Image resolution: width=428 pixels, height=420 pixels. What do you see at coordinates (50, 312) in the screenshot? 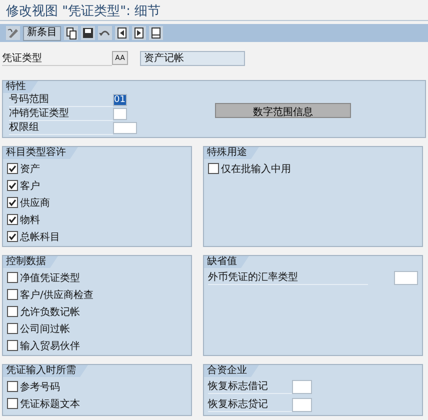
I see `checkbox-label: 允许负数记帐` at bounding box center [50, 312].